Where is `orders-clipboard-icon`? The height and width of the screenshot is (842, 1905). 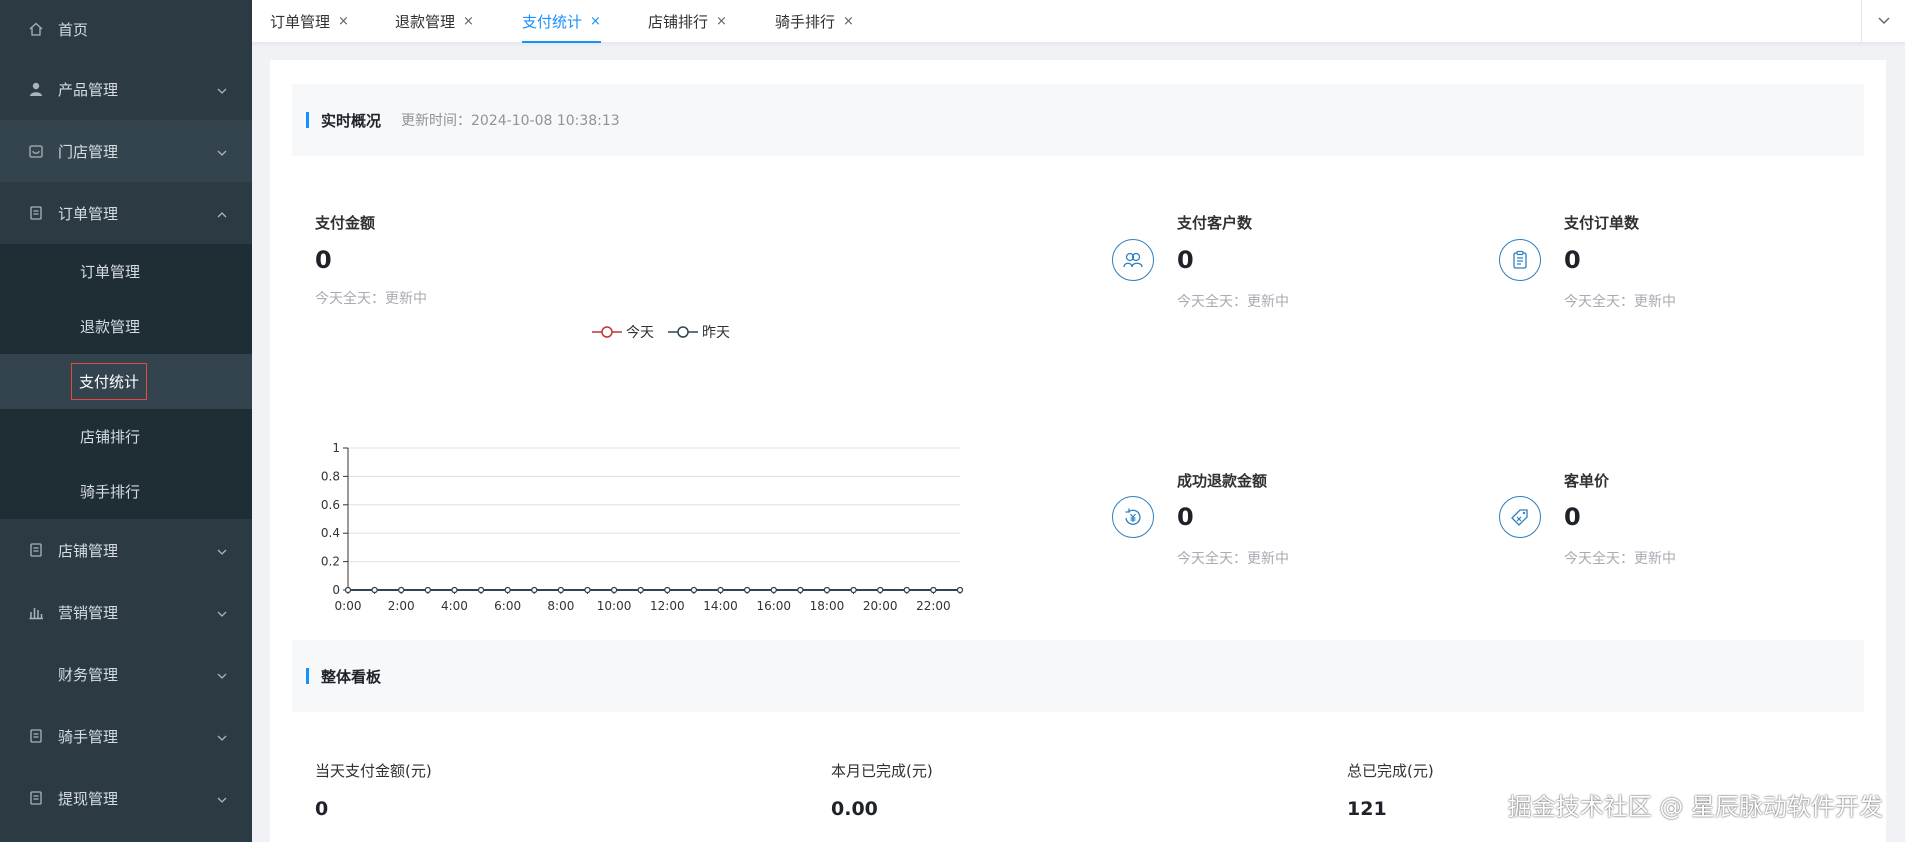 orders-clipboard-icon is located at coordinates (1520, 260).